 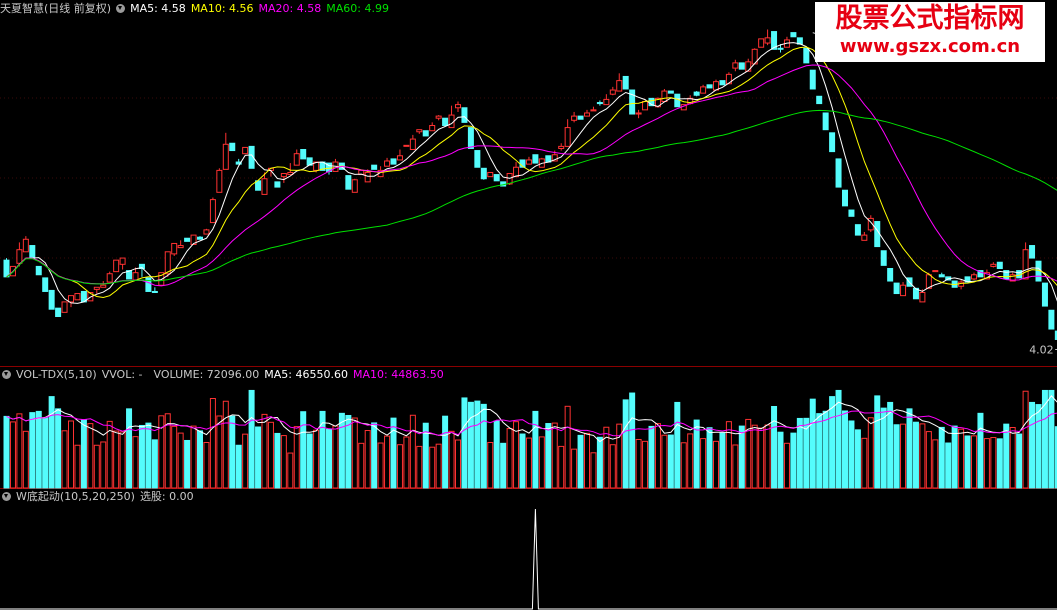 What do you see at coordinates (56, 8) in the screenshot?
I see `stock-title: 天夏智慧(日线 前复权)` at bounding box center [56, 8].